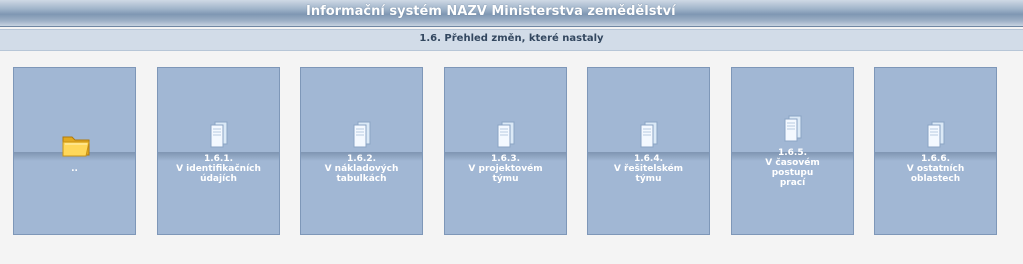 Image resolution: width=1023 pixels, height=264 pixels. What do you see at coordinates (361, 151) in the screenshot?
I see `tile-cost-tables-changes: 1.6.2. V nákladových tabulkách` at bounding box center [361, 151].